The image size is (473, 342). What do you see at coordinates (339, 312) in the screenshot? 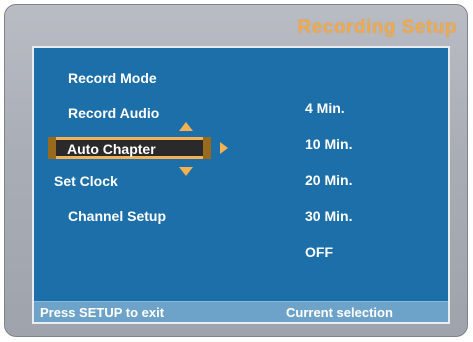
I see `current-selection-label: Current selection` at bounding box center [339, 312].